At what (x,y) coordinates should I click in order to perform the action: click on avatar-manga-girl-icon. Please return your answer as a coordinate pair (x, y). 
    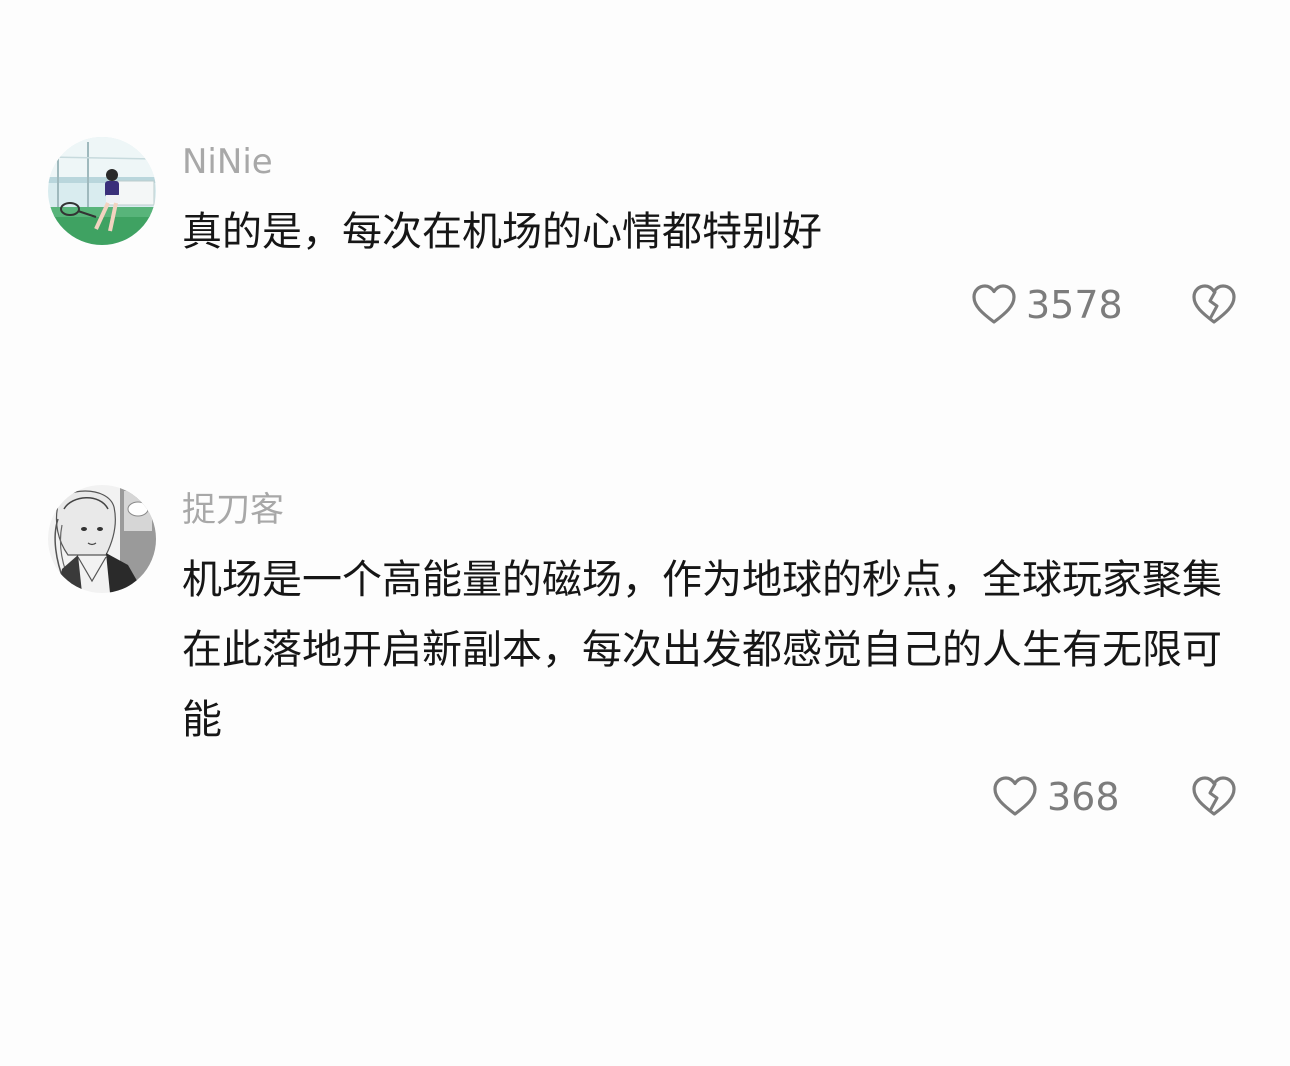
    Looking at the image, I should click on (102, 539).